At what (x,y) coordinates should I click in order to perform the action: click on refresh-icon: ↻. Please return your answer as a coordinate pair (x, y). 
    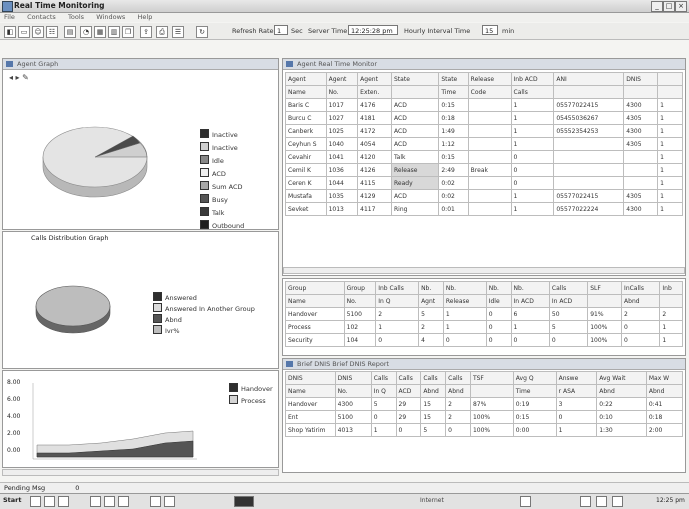
    Looking at the image, I should click on (202, 32).